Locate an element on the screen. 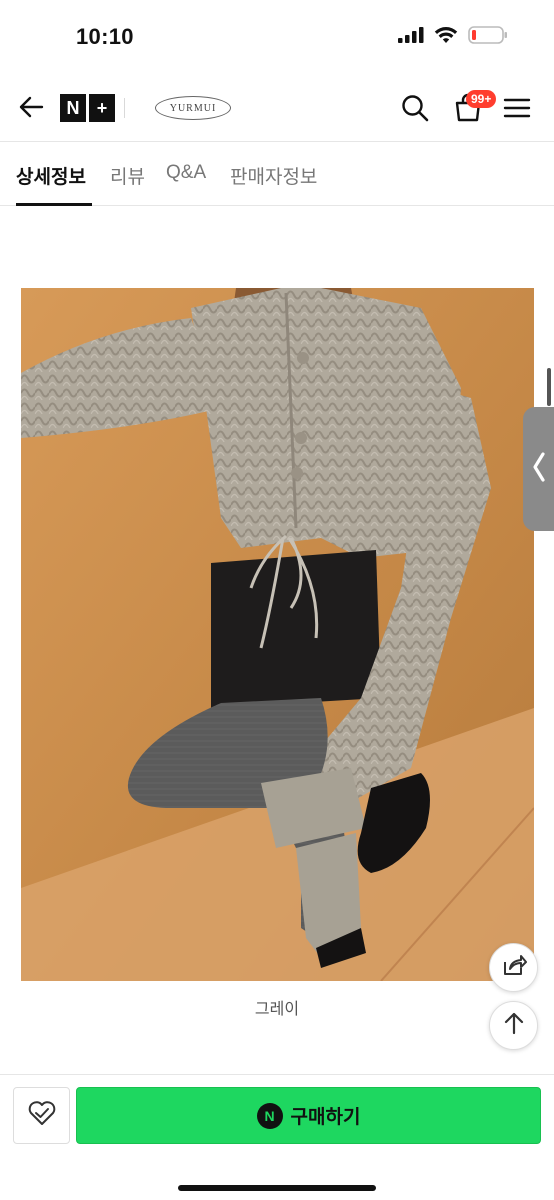 The width and height of the screenshot is (554, 1200). status-time: 10:10 is located at coordinates (105, 36).